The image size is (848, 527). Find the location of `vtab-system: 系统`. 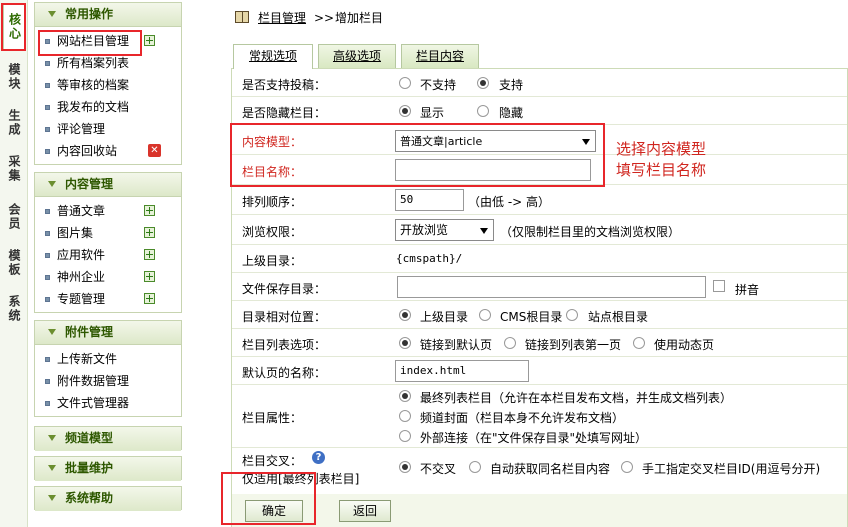

vtab-system: 系统 is located at coordinates (14, 309).